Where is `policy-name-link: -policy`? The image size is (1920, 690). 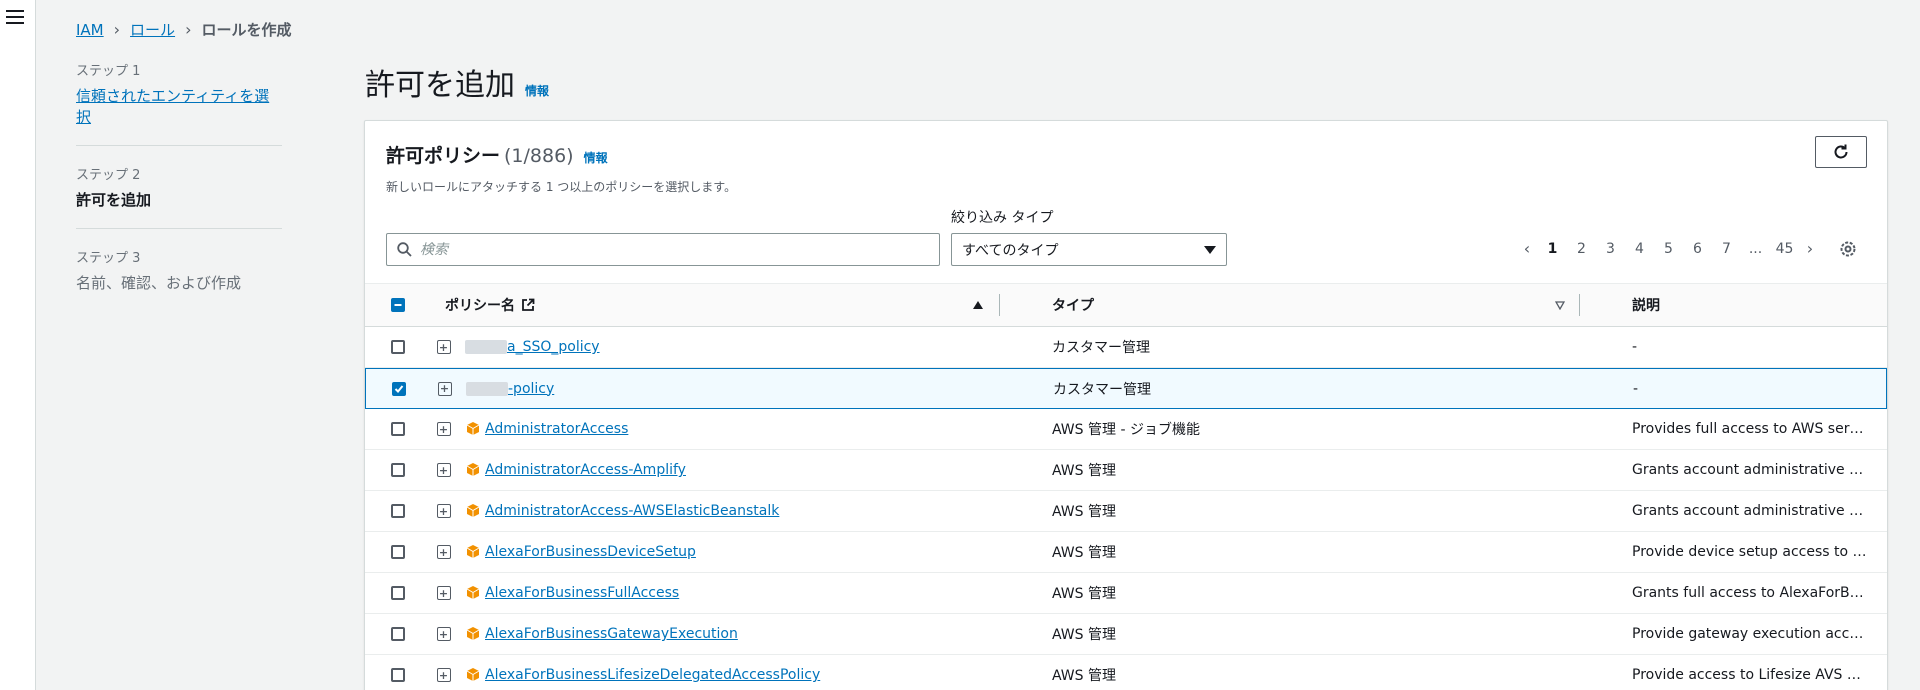 policy-name-link: -policy is located at coordinates (531, 389).